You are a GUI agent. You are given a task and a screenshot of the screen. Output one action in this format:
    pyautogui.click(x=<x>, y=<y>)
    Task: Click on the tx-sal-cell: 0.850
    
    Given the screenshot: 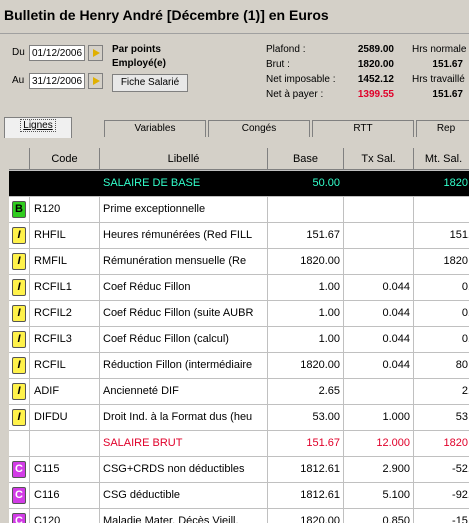 What is the action you would take?
    pyautogui.click(x=379, y=516)
    